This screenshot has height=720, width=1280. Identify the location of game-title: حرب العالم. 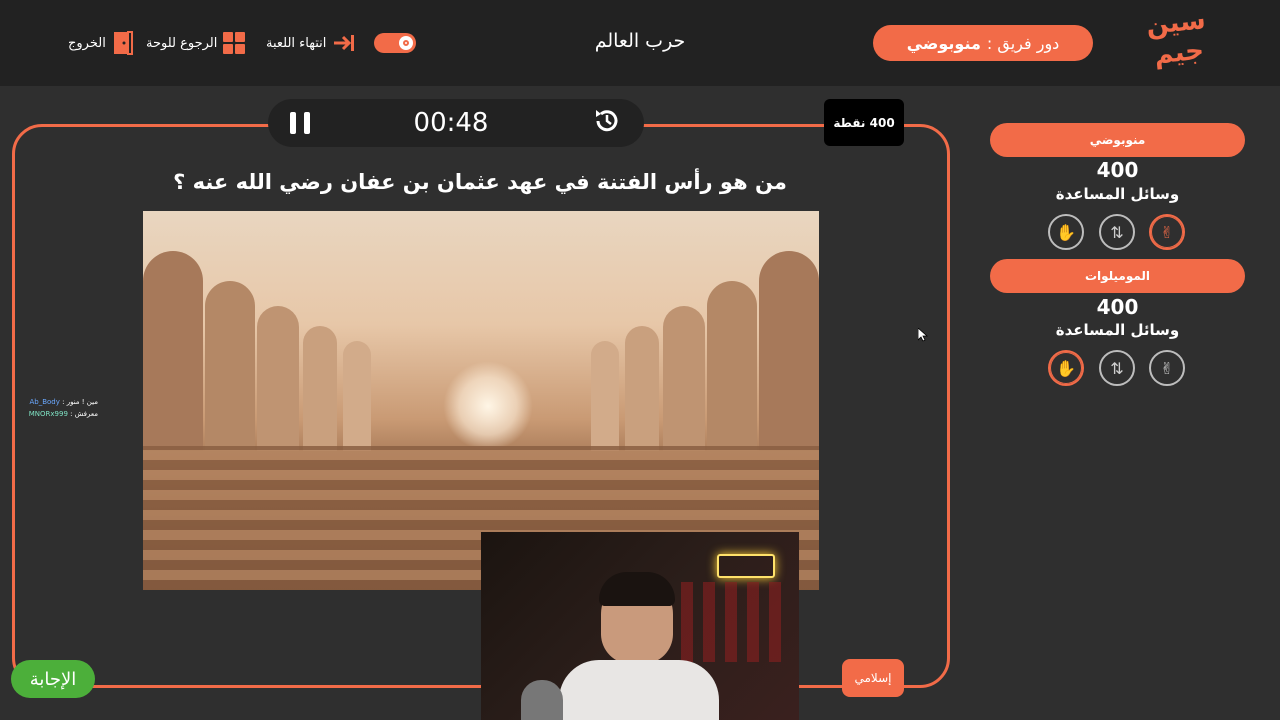
(640, 41).